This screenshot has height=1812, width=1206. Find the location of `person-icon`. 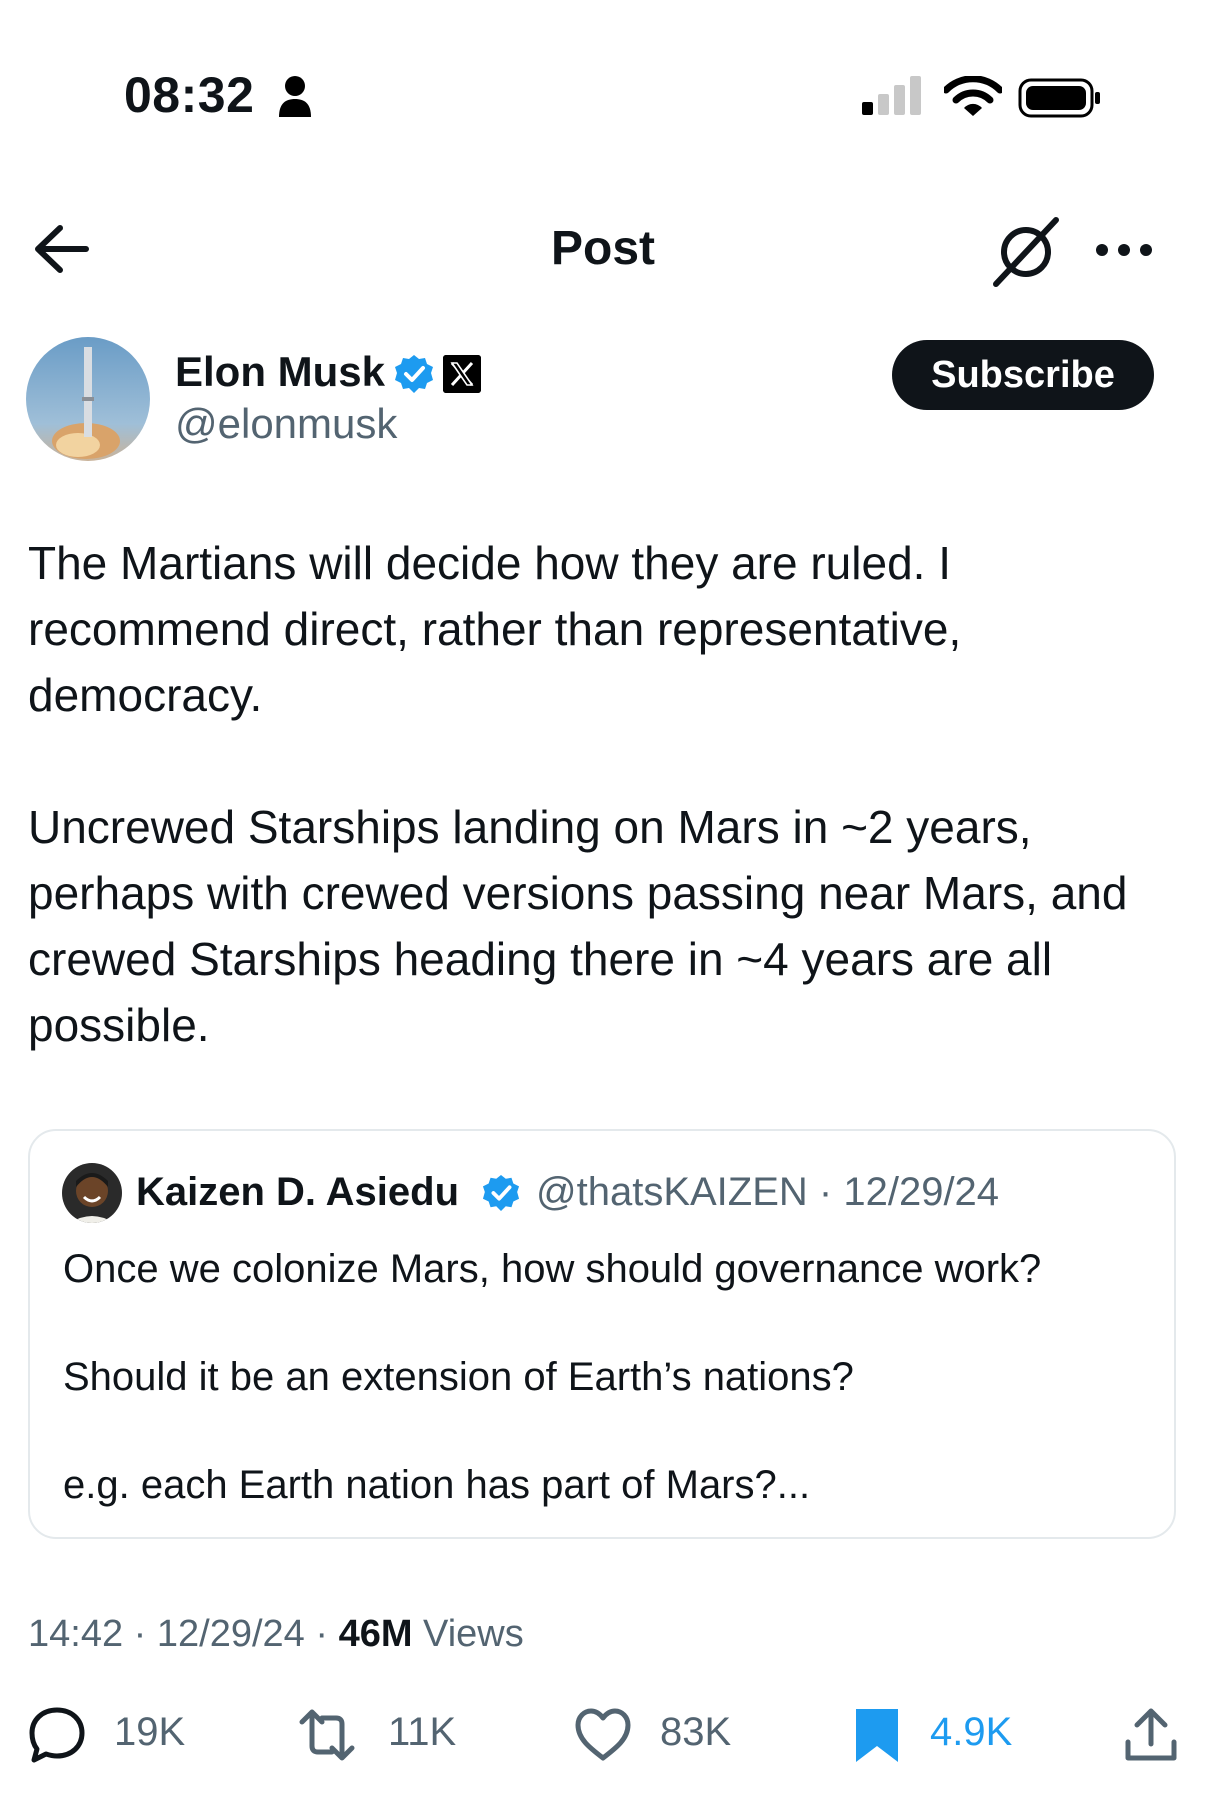

person-icon is located at coordinates (295, 96).